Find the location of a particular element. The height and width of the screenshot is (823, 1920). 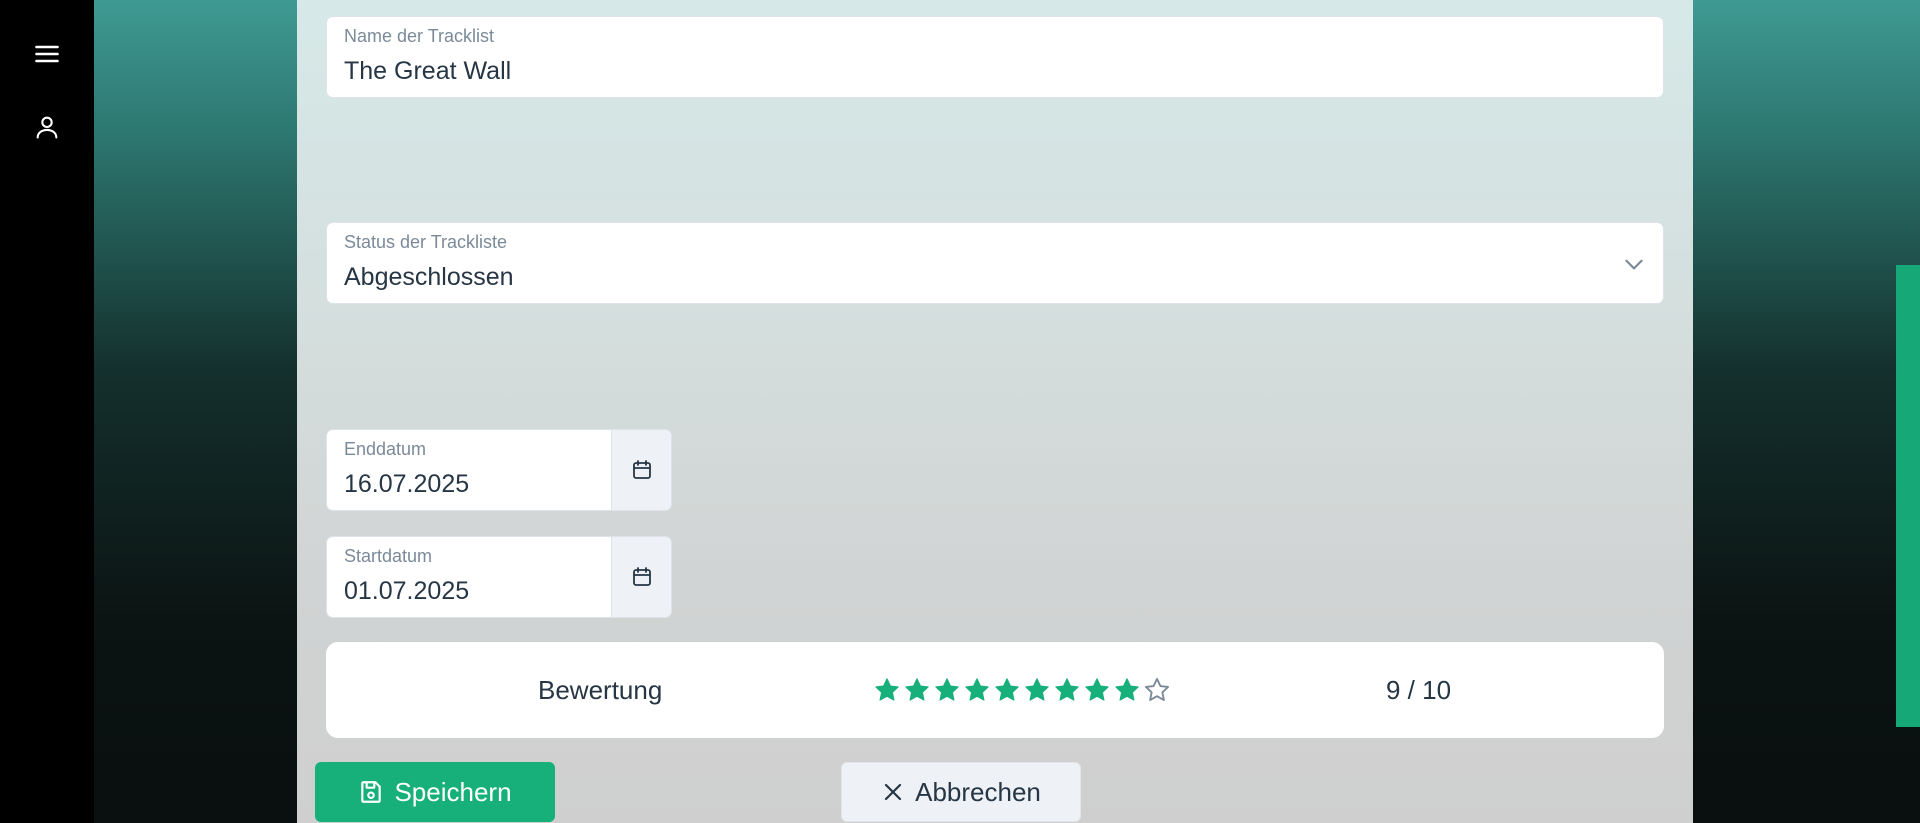

tracklist-name-label: Name der Tracklist is located at coordinates (419, 36).